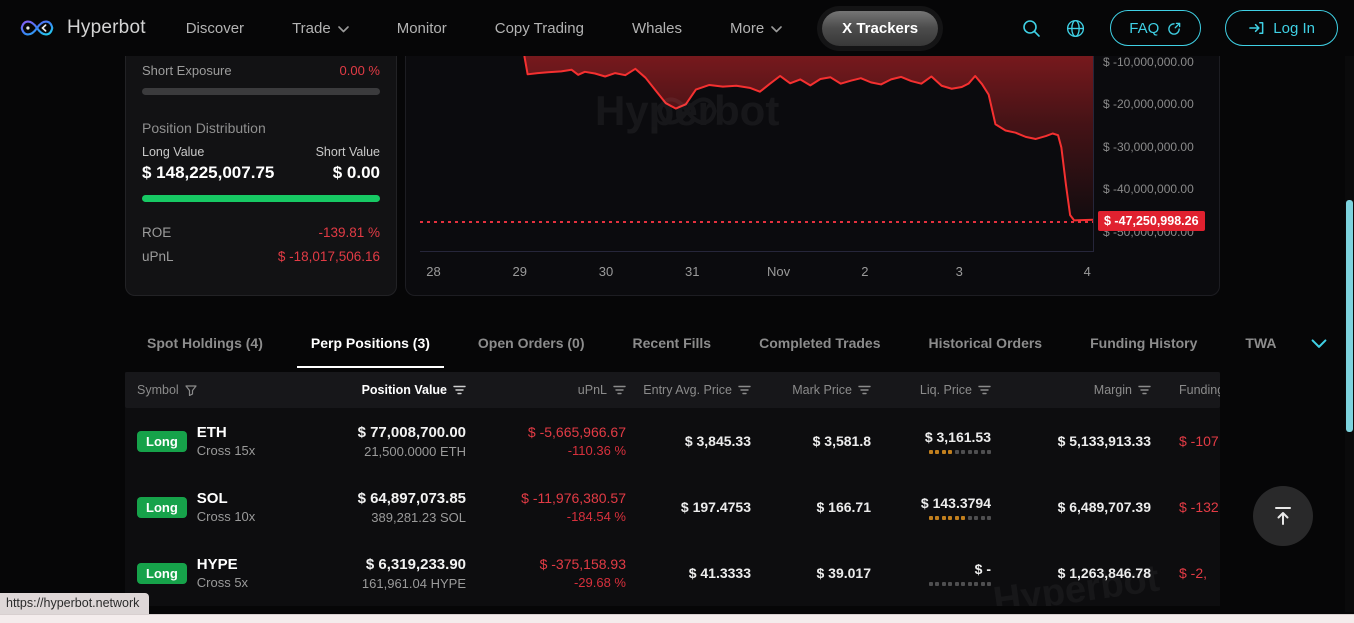  What do you see at coordinates (81, 28) in the screenshot?
I see `brand: Hyperbot` at bounding box center [81, 28].